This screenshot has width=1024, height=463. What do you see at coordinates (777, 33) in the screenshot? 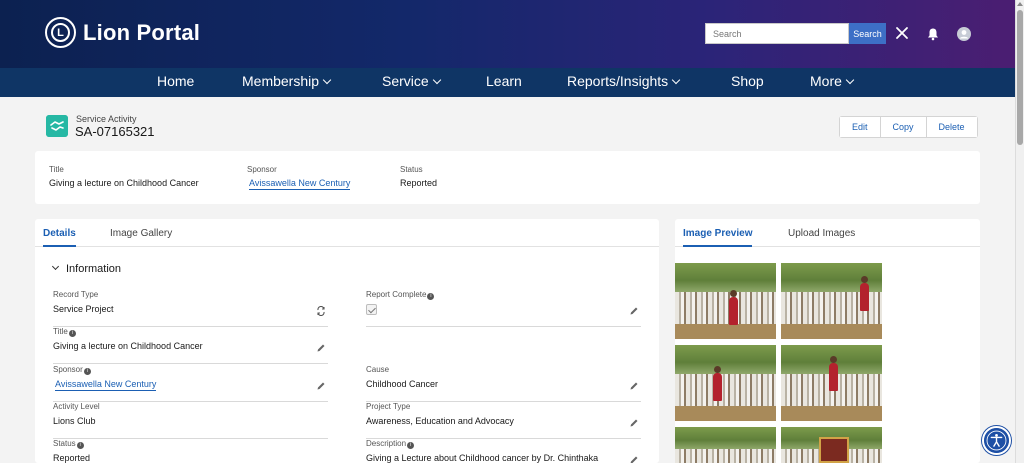
I see `search-input` at bounding box center [777, 33].